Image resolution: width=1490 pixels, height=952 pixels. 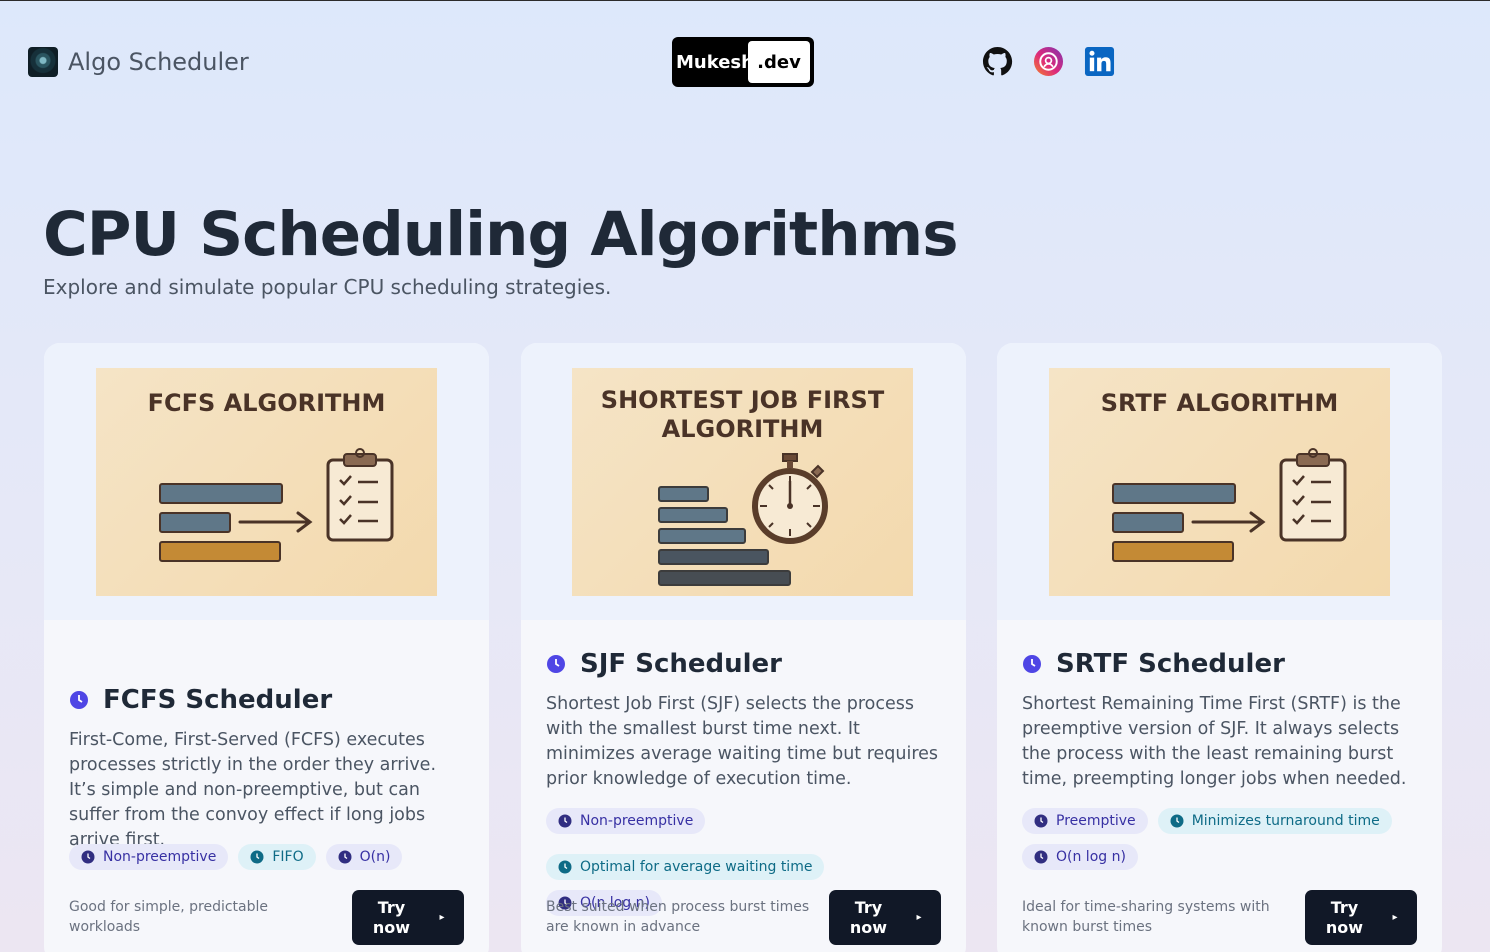 What do you see at coordinates (266, 403) in the screenshot?
I see `thumbnail-title: FCFS ALGORITHM` at bounding box center [266, 403].